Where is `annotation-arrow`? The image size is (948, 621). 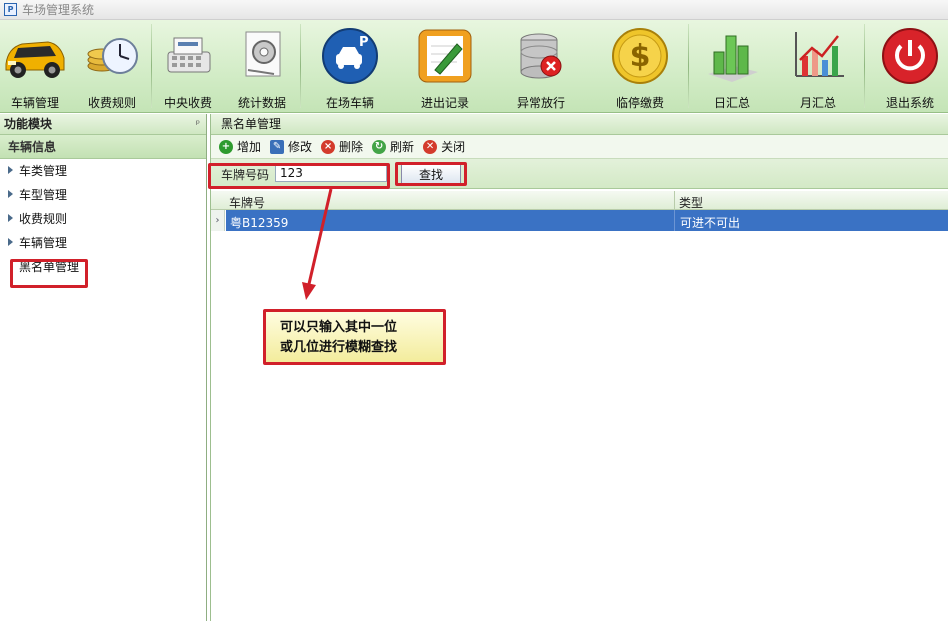
annotation-arrow is located at coordinates (317, 244).